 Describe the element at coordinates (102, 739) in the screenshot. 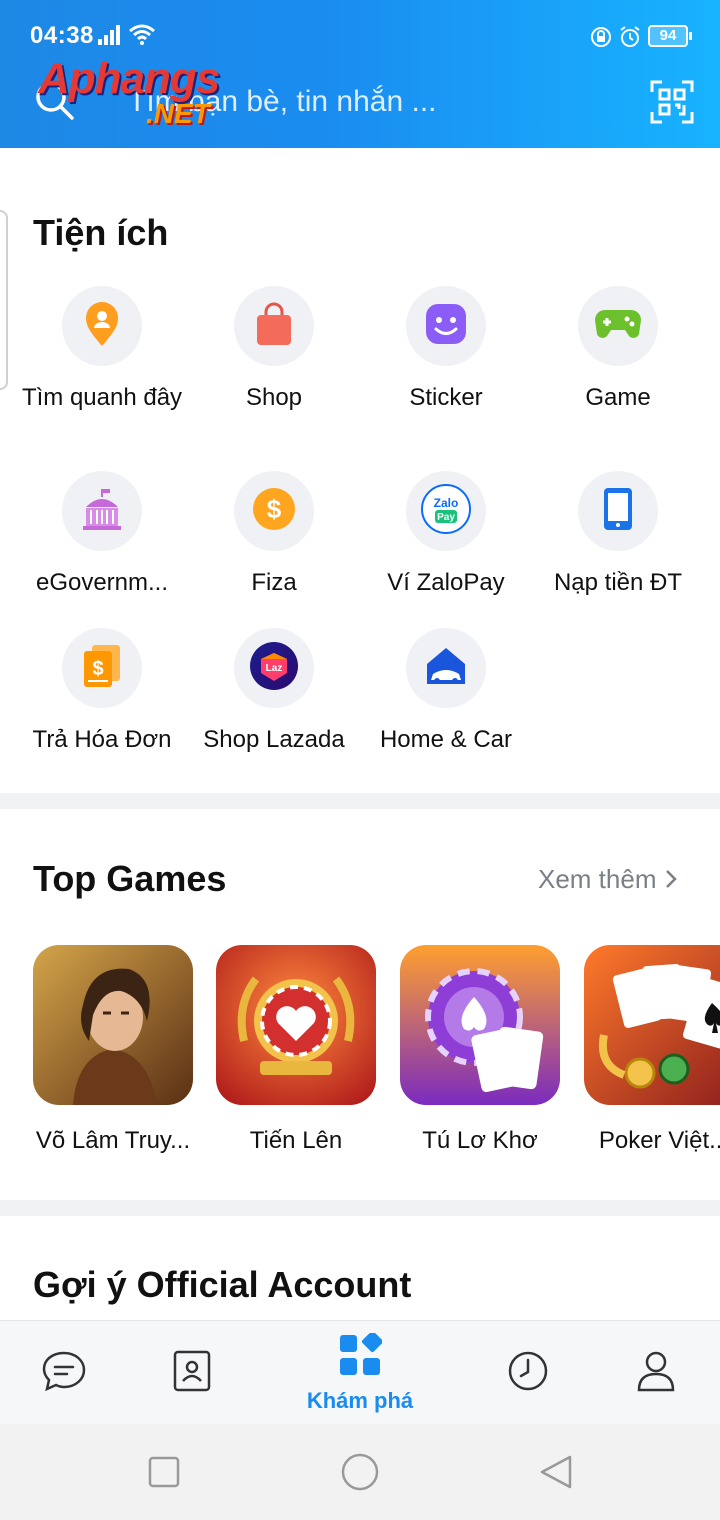

I see `utility-label: Trả Hóa Đơn` at that location.